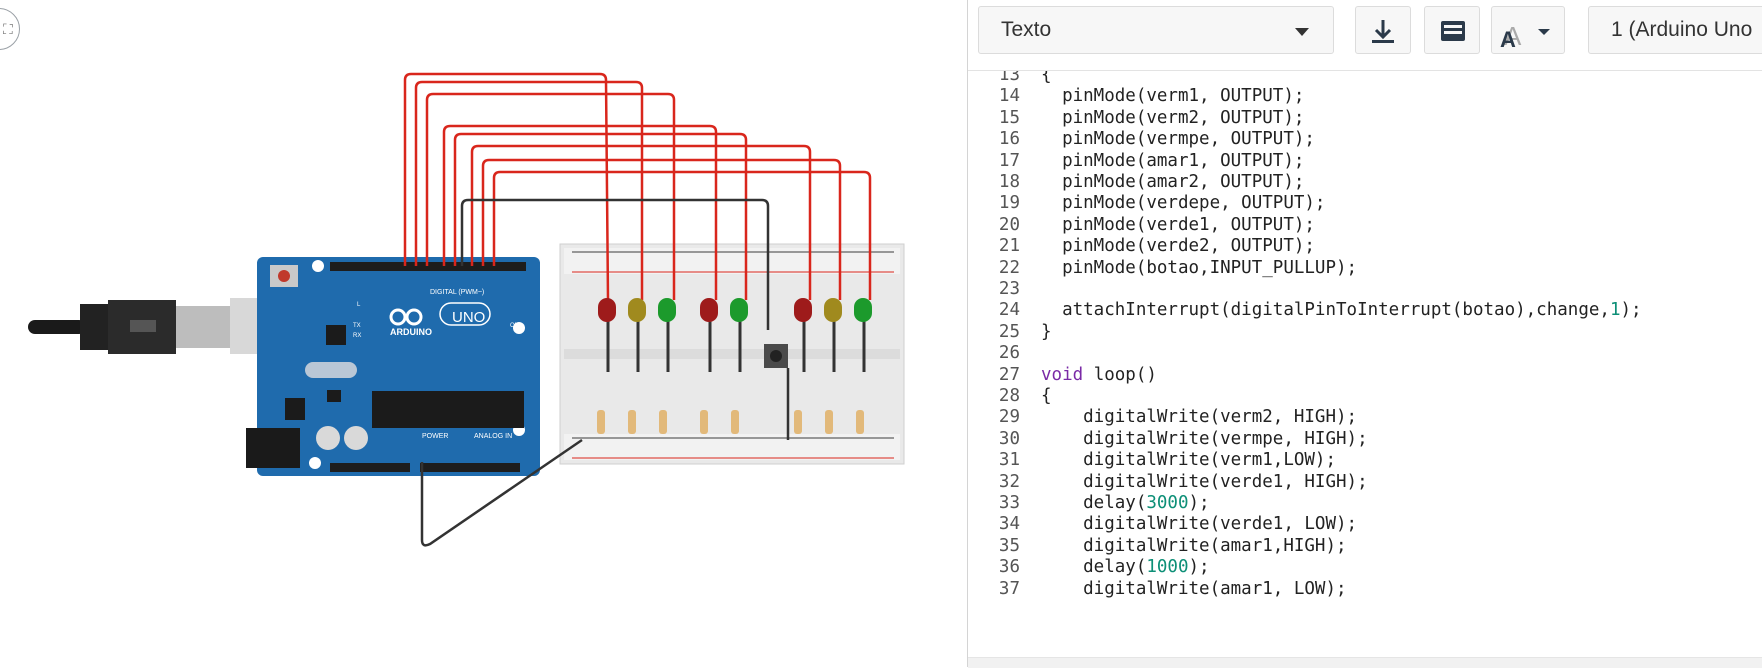 This screenshot has width=1762, height=668. I want to click on code-text: delay(3000);, so click(1125, 503).